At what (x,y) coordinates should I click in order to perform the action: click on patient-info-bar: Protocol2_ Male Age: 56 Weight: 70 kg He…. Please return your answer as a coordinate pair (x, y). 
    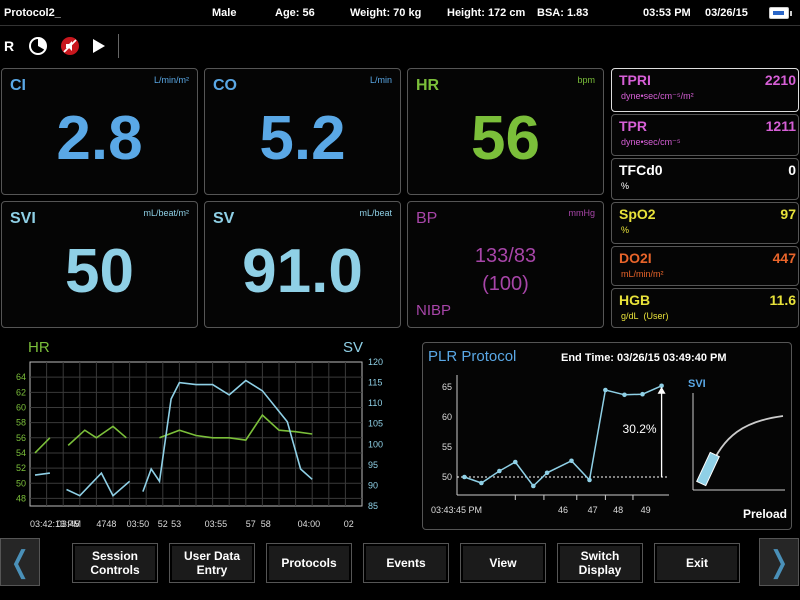
    Looking at the image, I should click on (400, 13).